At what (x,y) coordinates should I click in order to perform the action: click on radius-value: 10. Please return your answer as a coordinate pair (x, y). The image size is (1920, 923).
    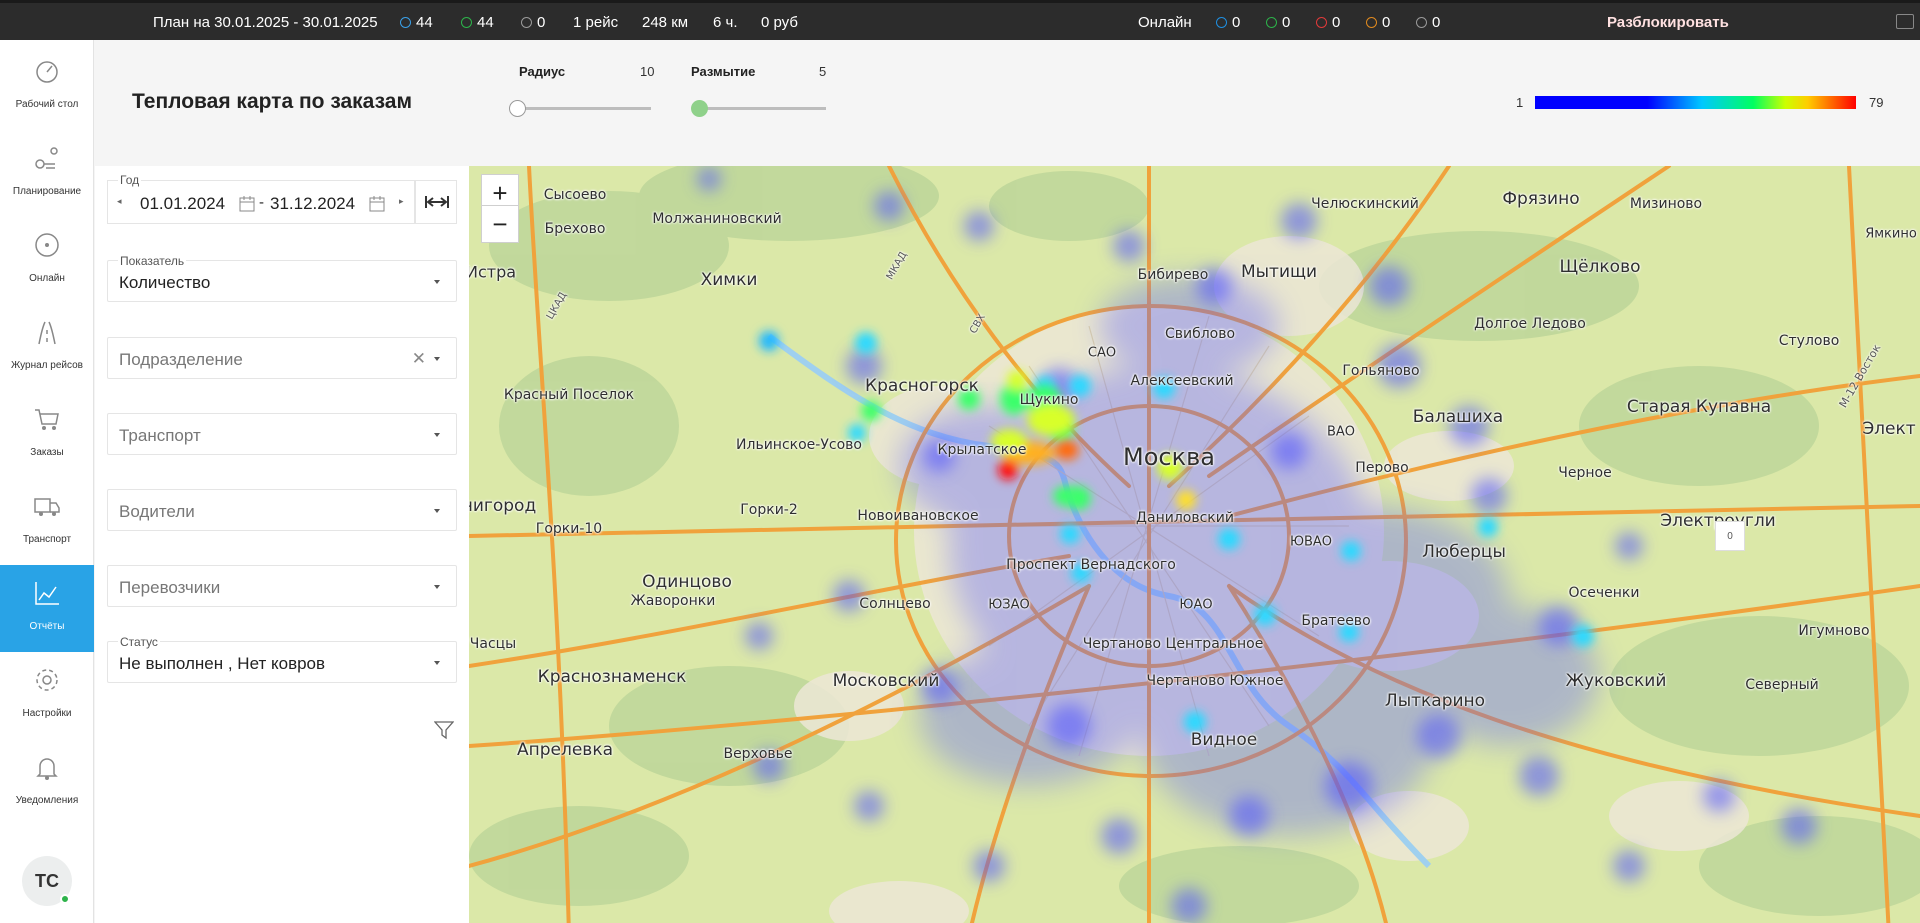
    Looking at the image, I should click on (647, 71).